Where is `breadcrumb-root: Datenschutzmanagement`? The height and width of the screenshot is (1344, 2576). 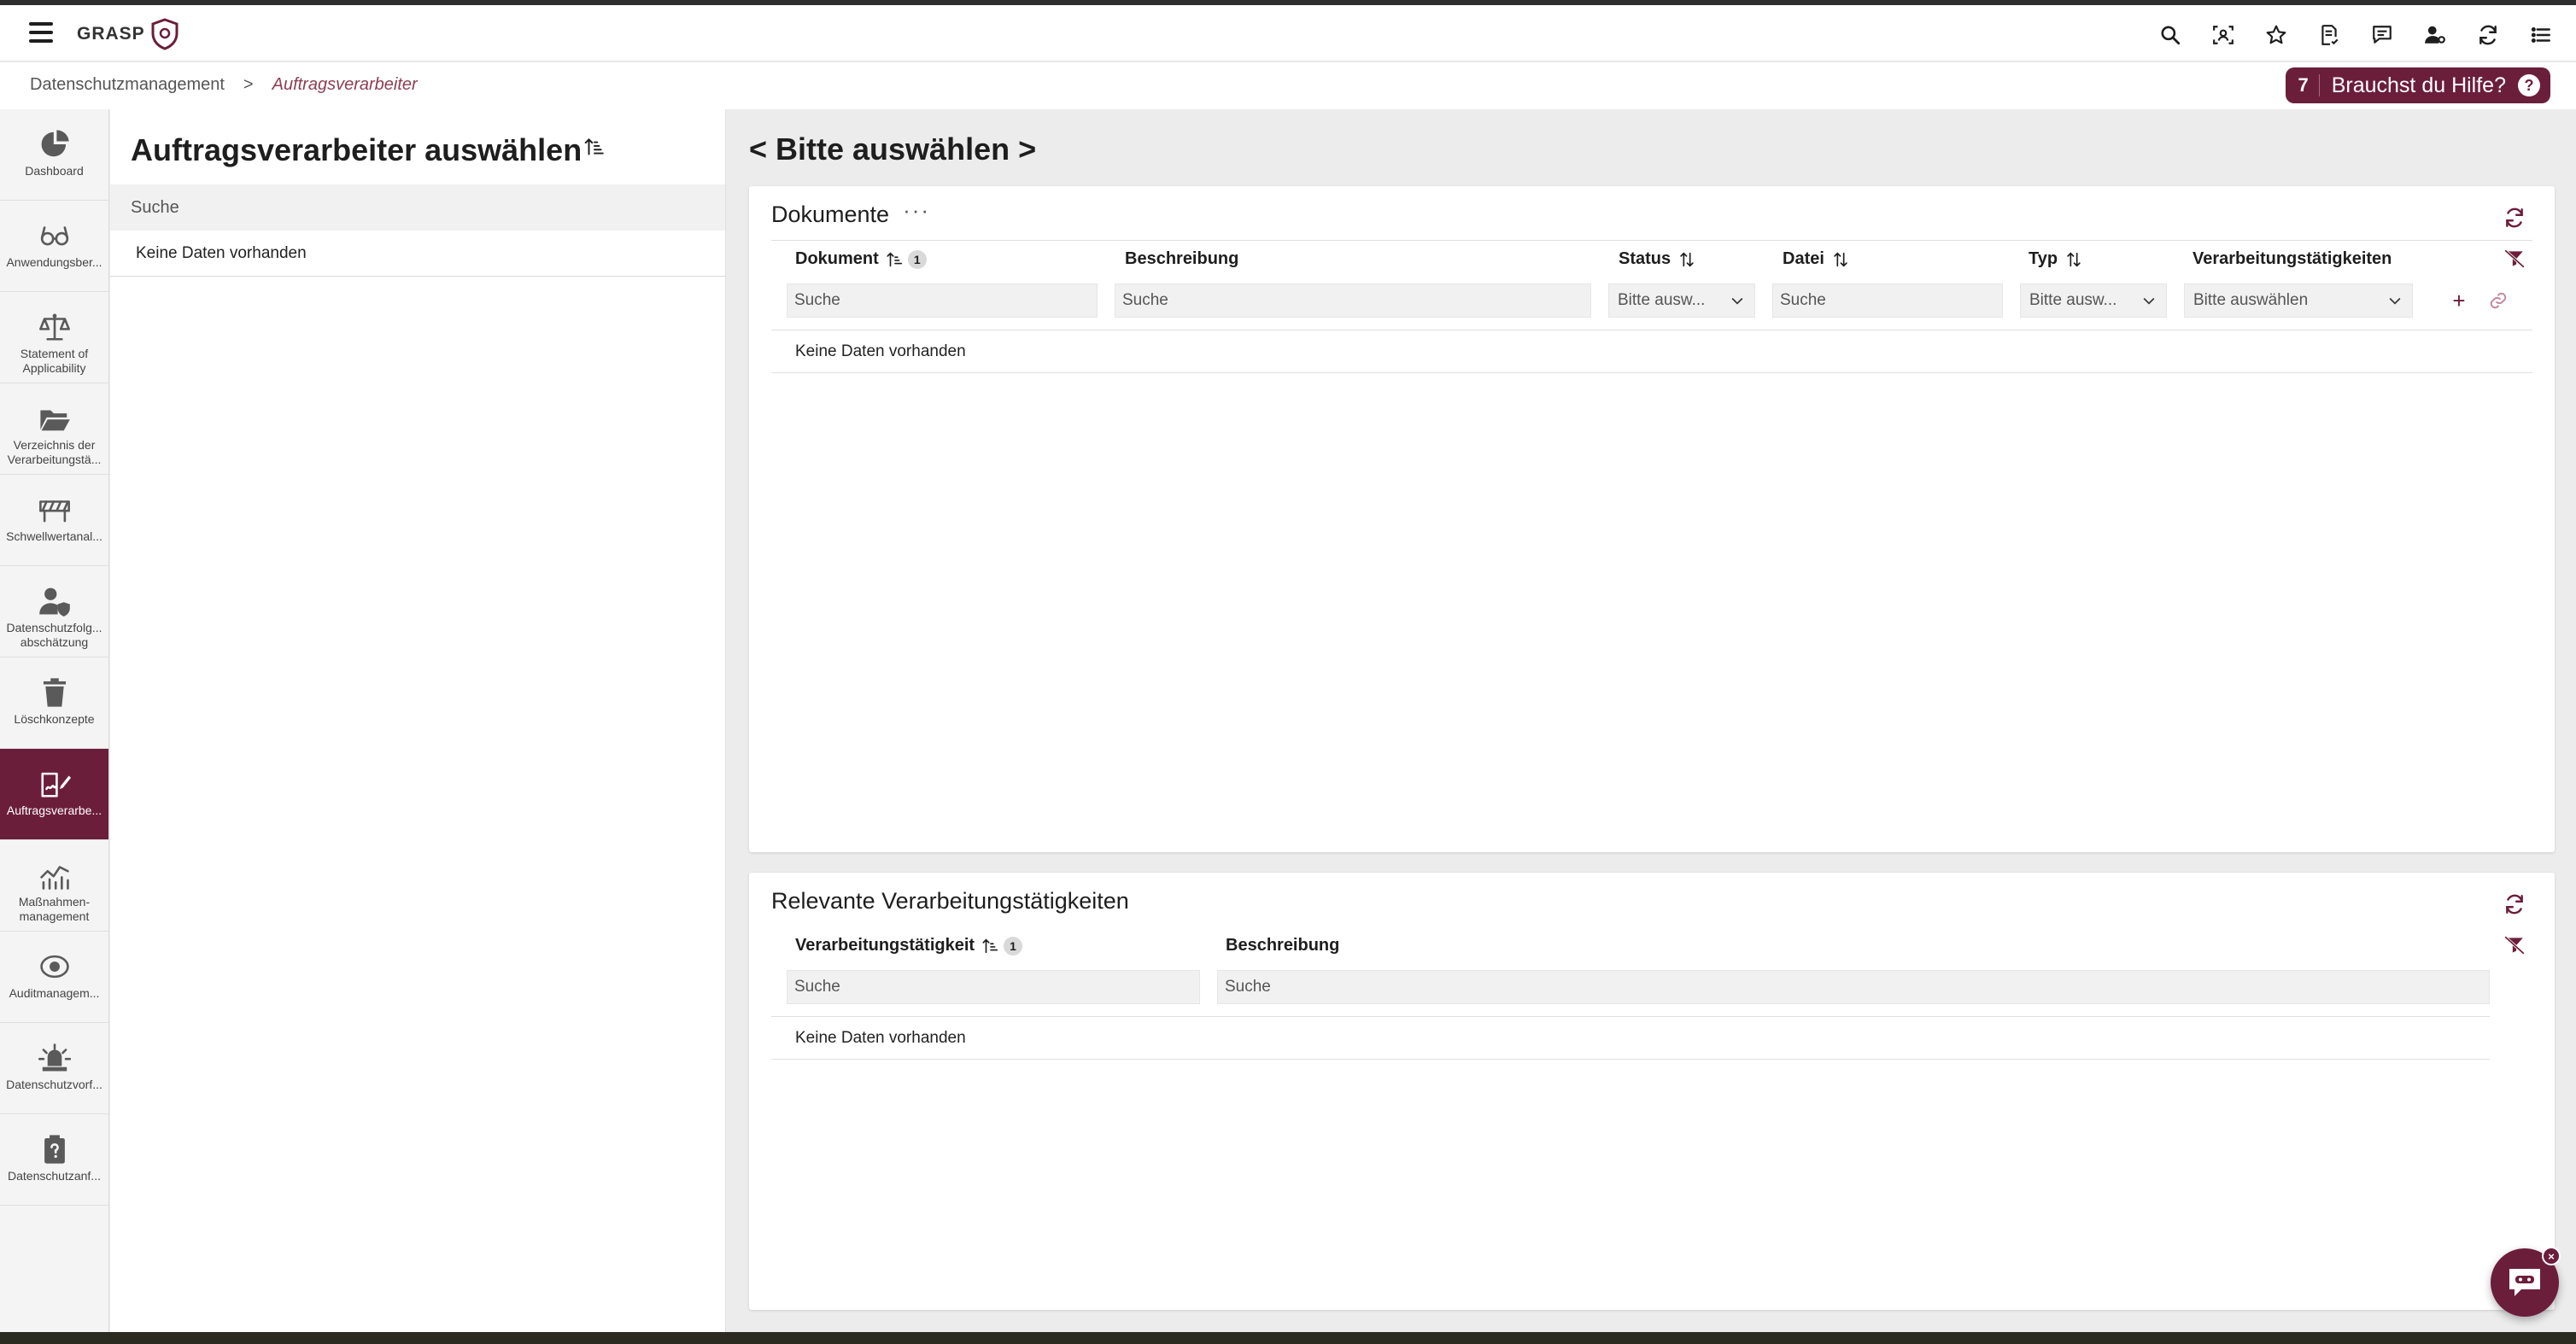
breadcrumb-root: Datenschutzmanagement is located at coordinates (127, 85).